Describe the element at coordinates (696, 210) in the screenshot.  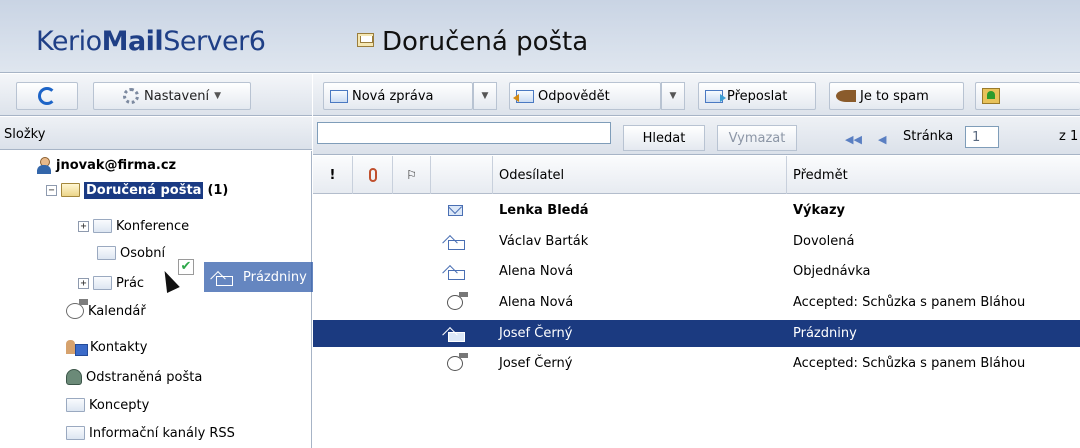
I see `message-row: Lenka Bledá Výkazy` at that location.